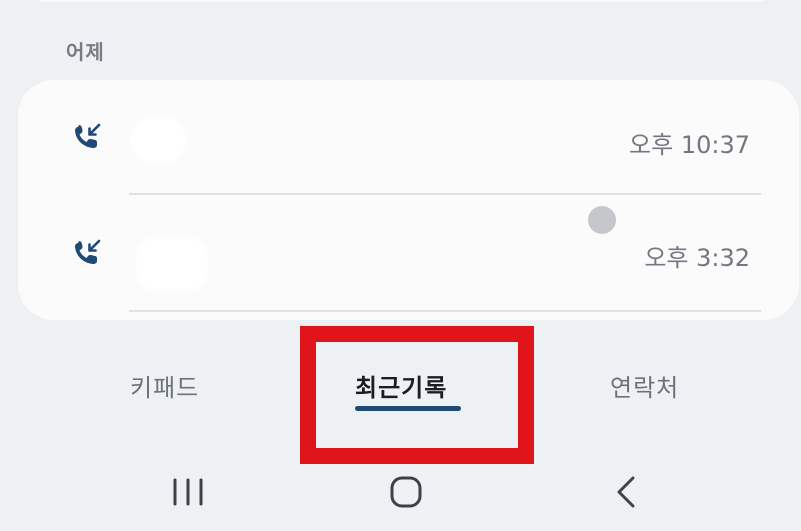  I want to click on previous-card-bottom, so click(401, 1).